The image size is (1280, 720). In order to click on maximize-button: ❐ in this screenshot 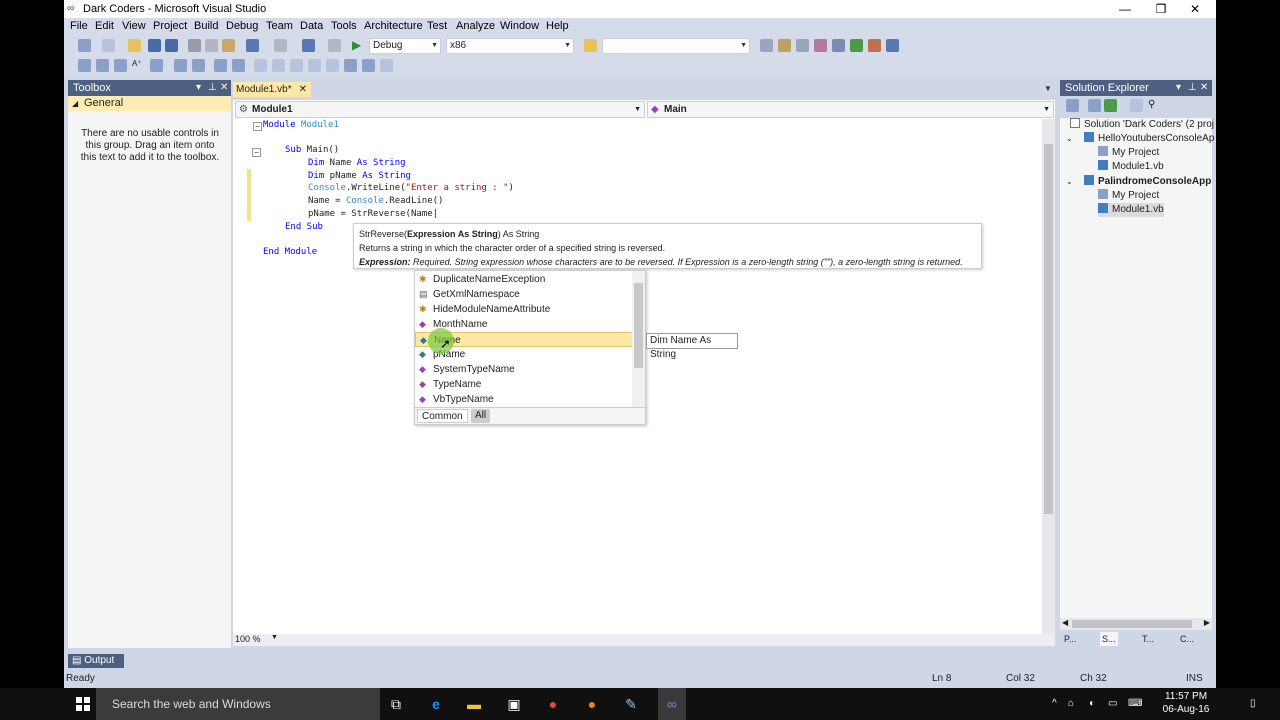, I will do `click(1161, 9)`.